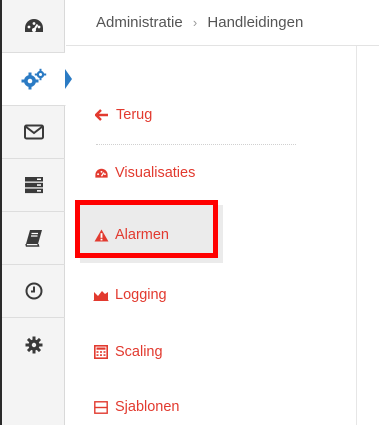  Describe the element at coordinates (101, 407) in the screenshot. I see `template-icon` at that location.